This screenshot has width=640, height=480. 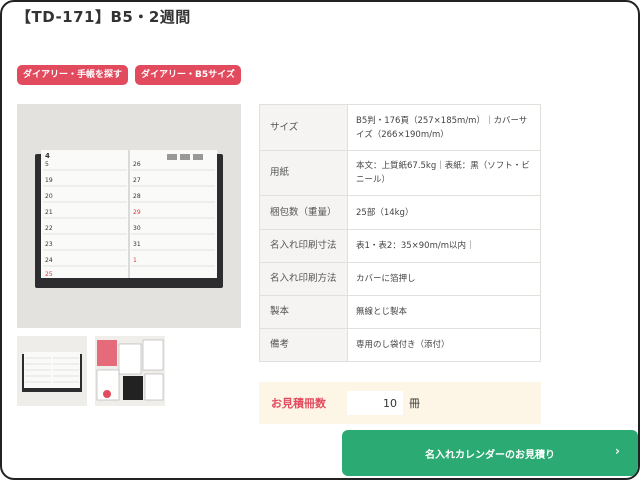 I want to click on tag-search-diary: ダイアリー・手帳を探す, so click(x=73, y=75).